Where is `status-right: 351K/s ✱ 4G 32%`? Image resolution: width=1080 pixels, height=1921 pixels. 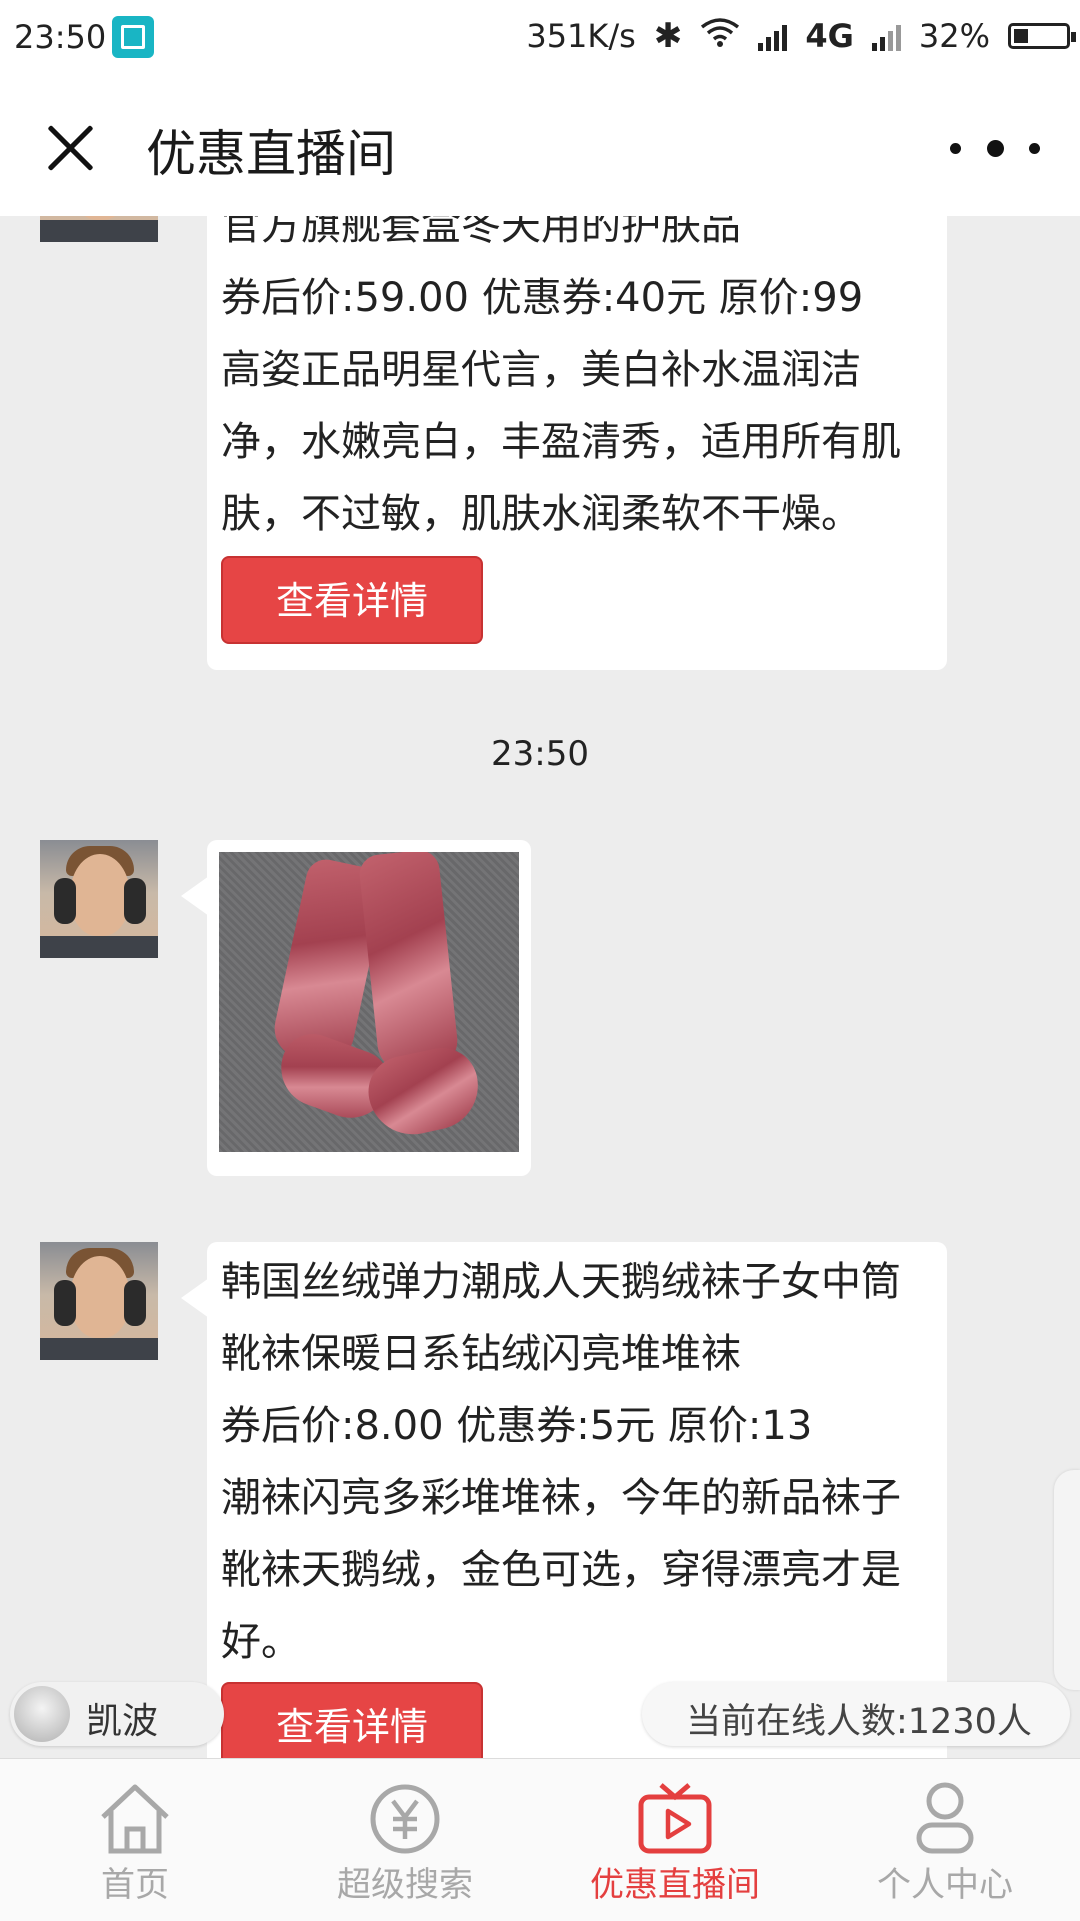 status-right: 351K/s ✱ 4G 32% is located at coordinates (801, 36).